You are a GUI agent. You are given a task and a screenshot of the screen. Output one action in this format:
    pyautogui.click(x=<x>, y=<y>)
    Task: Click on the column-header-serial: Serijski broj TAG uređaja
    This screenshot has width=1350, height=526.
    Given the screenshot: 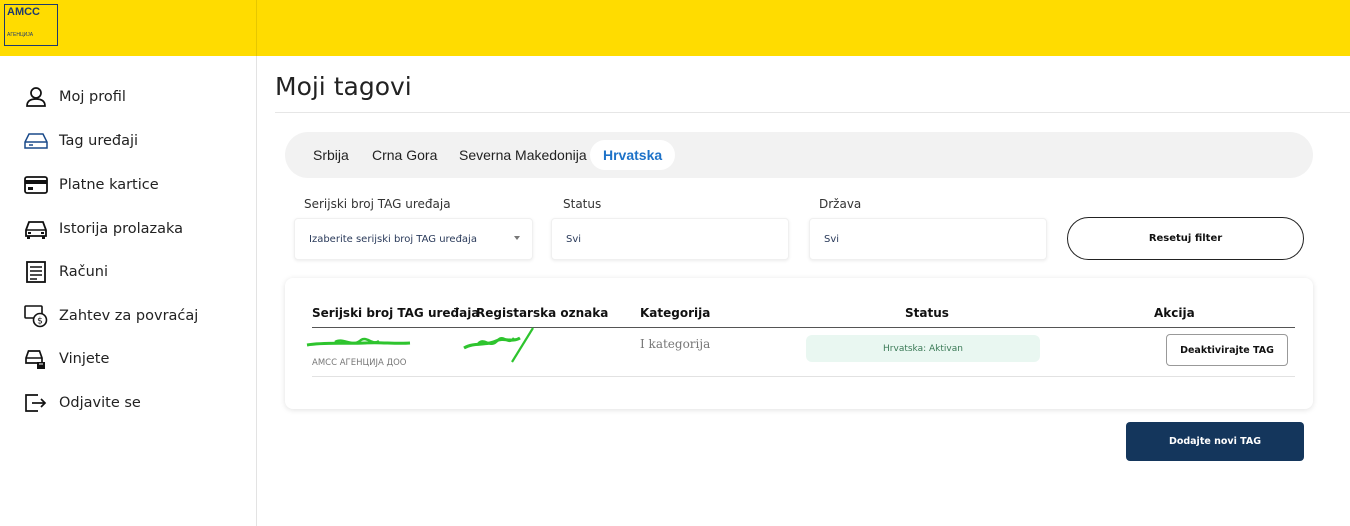 What is the action you would take?
    pyautogui.click(x=396, y=313)
    